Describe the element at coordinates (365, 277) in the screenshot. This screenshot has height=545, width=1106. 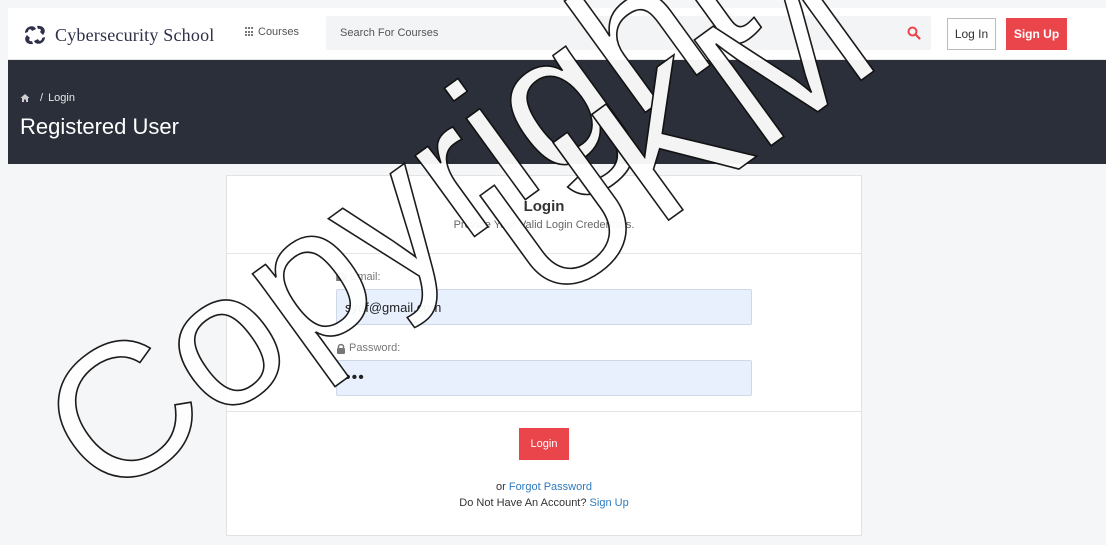
I see `email-label-text: Email:` at that location.